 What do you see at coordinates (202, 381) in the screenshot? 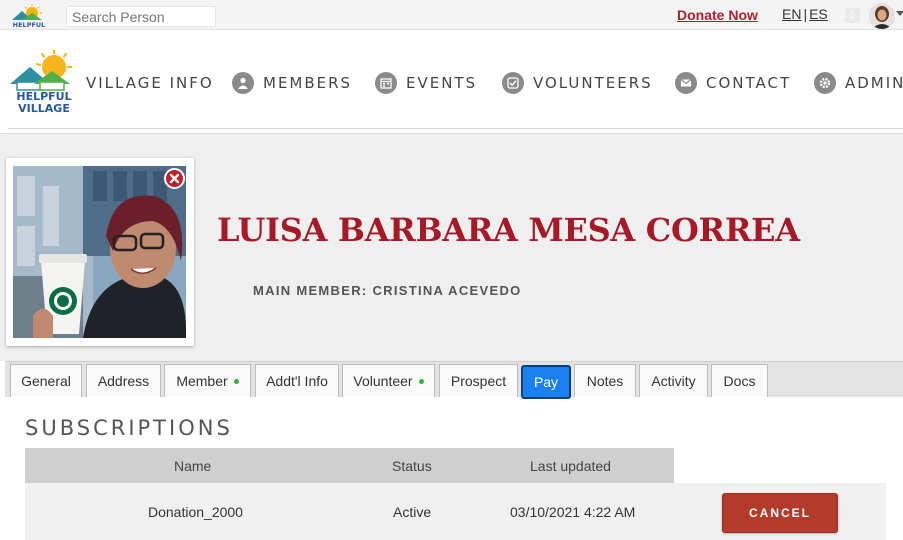
I see `tab-member-label: Member` at bounding box center [202, 381].